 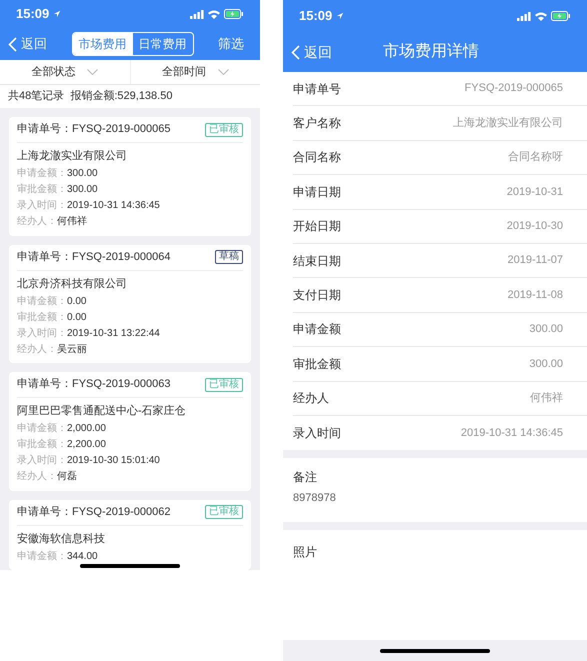 What do you see at coordinates (102, 411) in the screenshot?
I see `company-name: 阿里巴巴零售通配送中心-石家庄仓` at bounding box center [102, 411].